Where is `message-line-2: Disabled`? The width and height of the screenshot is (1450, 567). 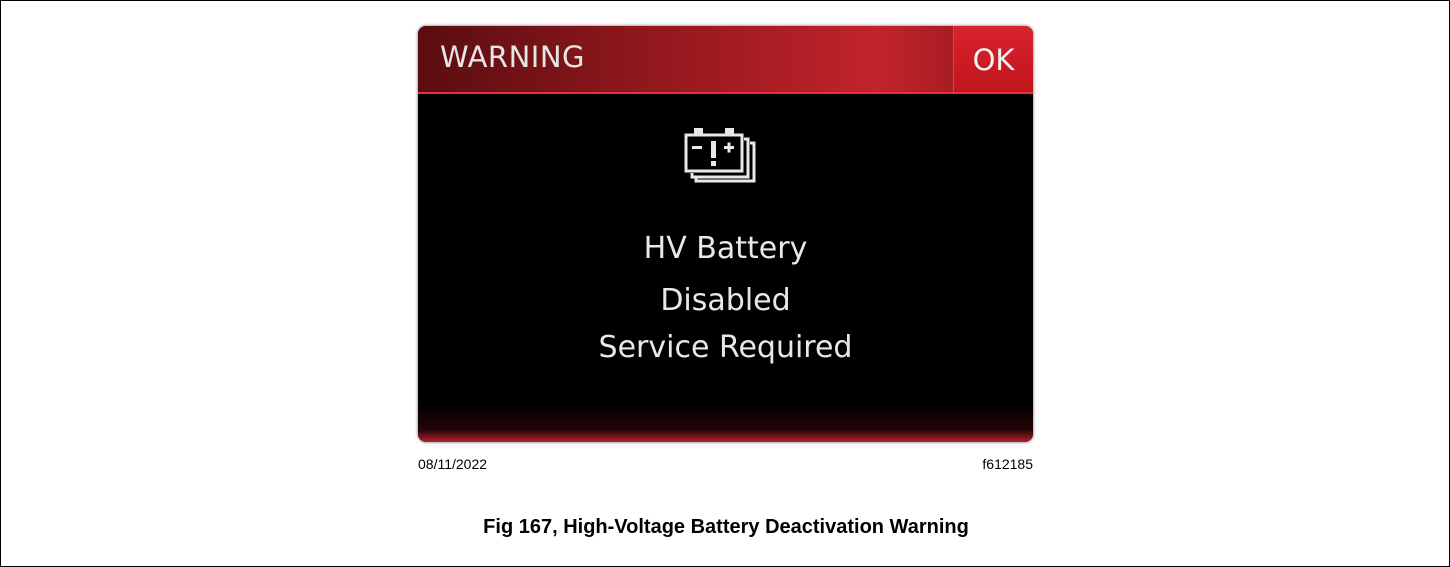
message-line-2: Disabled is located at coordinates (725, 300).